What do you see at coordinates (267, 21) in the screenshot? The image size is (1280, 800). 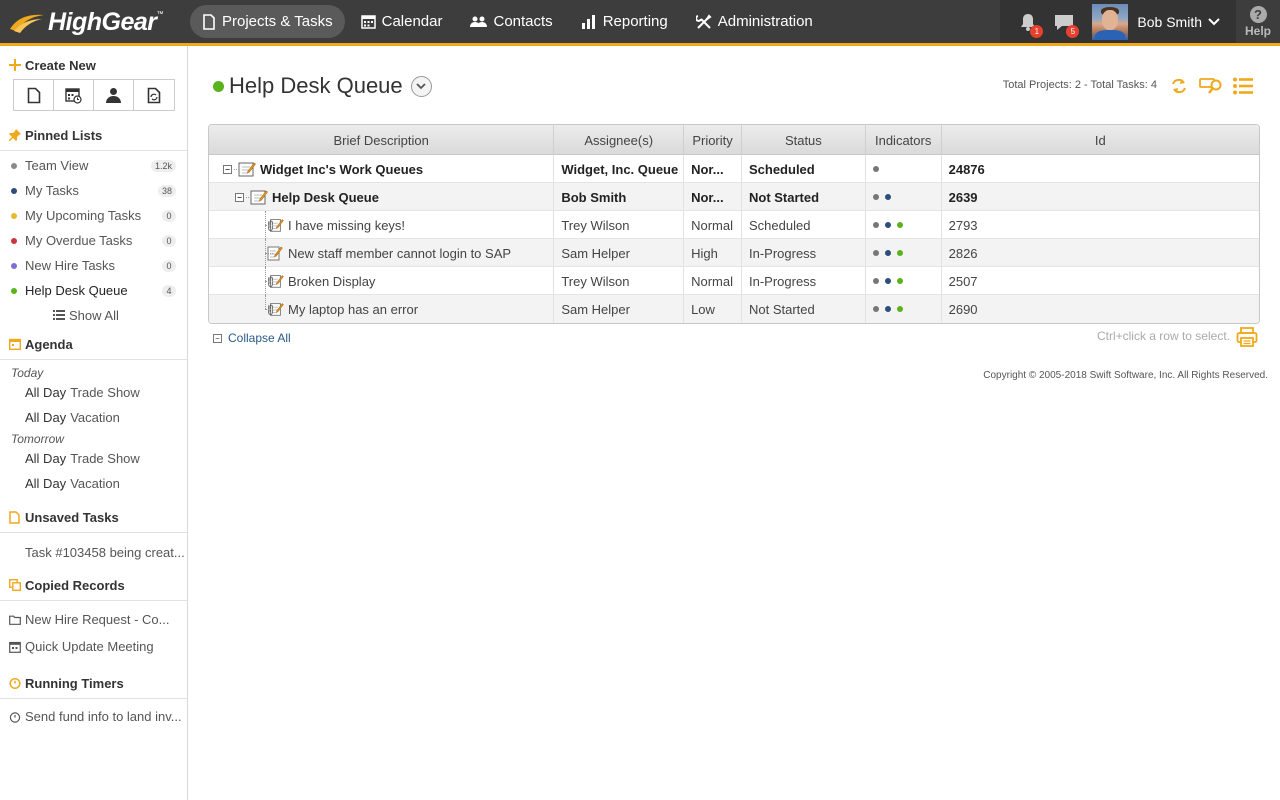 I see `nav-projects-tasks: Projects & Tasks` at bounding box center [267, 21].